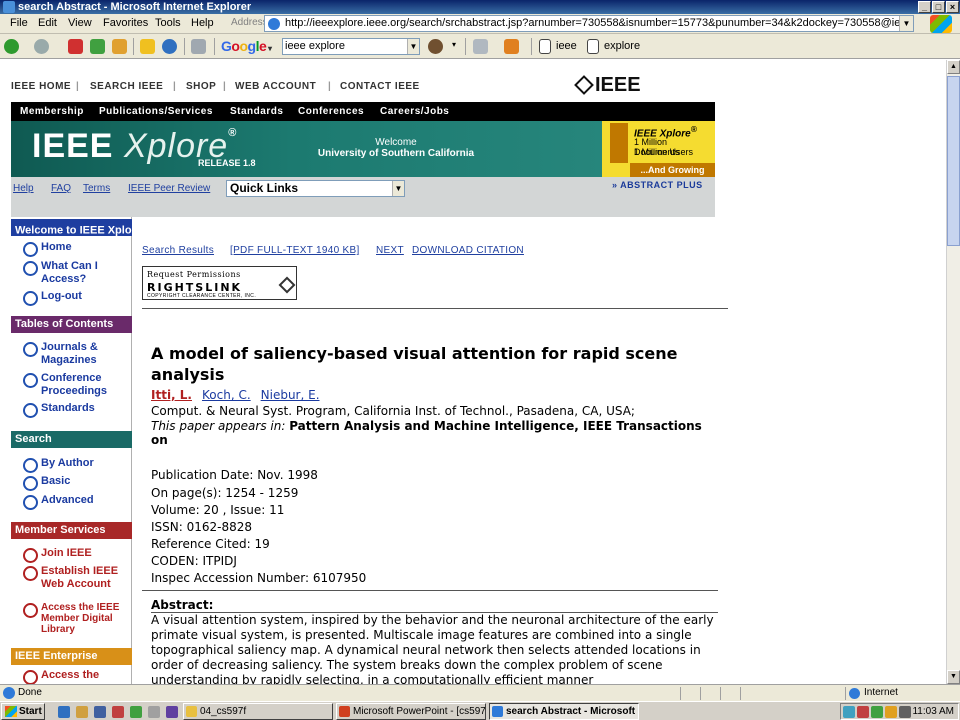  Describe the element at coordinates (953, 372) in the screenshot. I see `vertical-scrollbar: ▲ ▼` at that location.